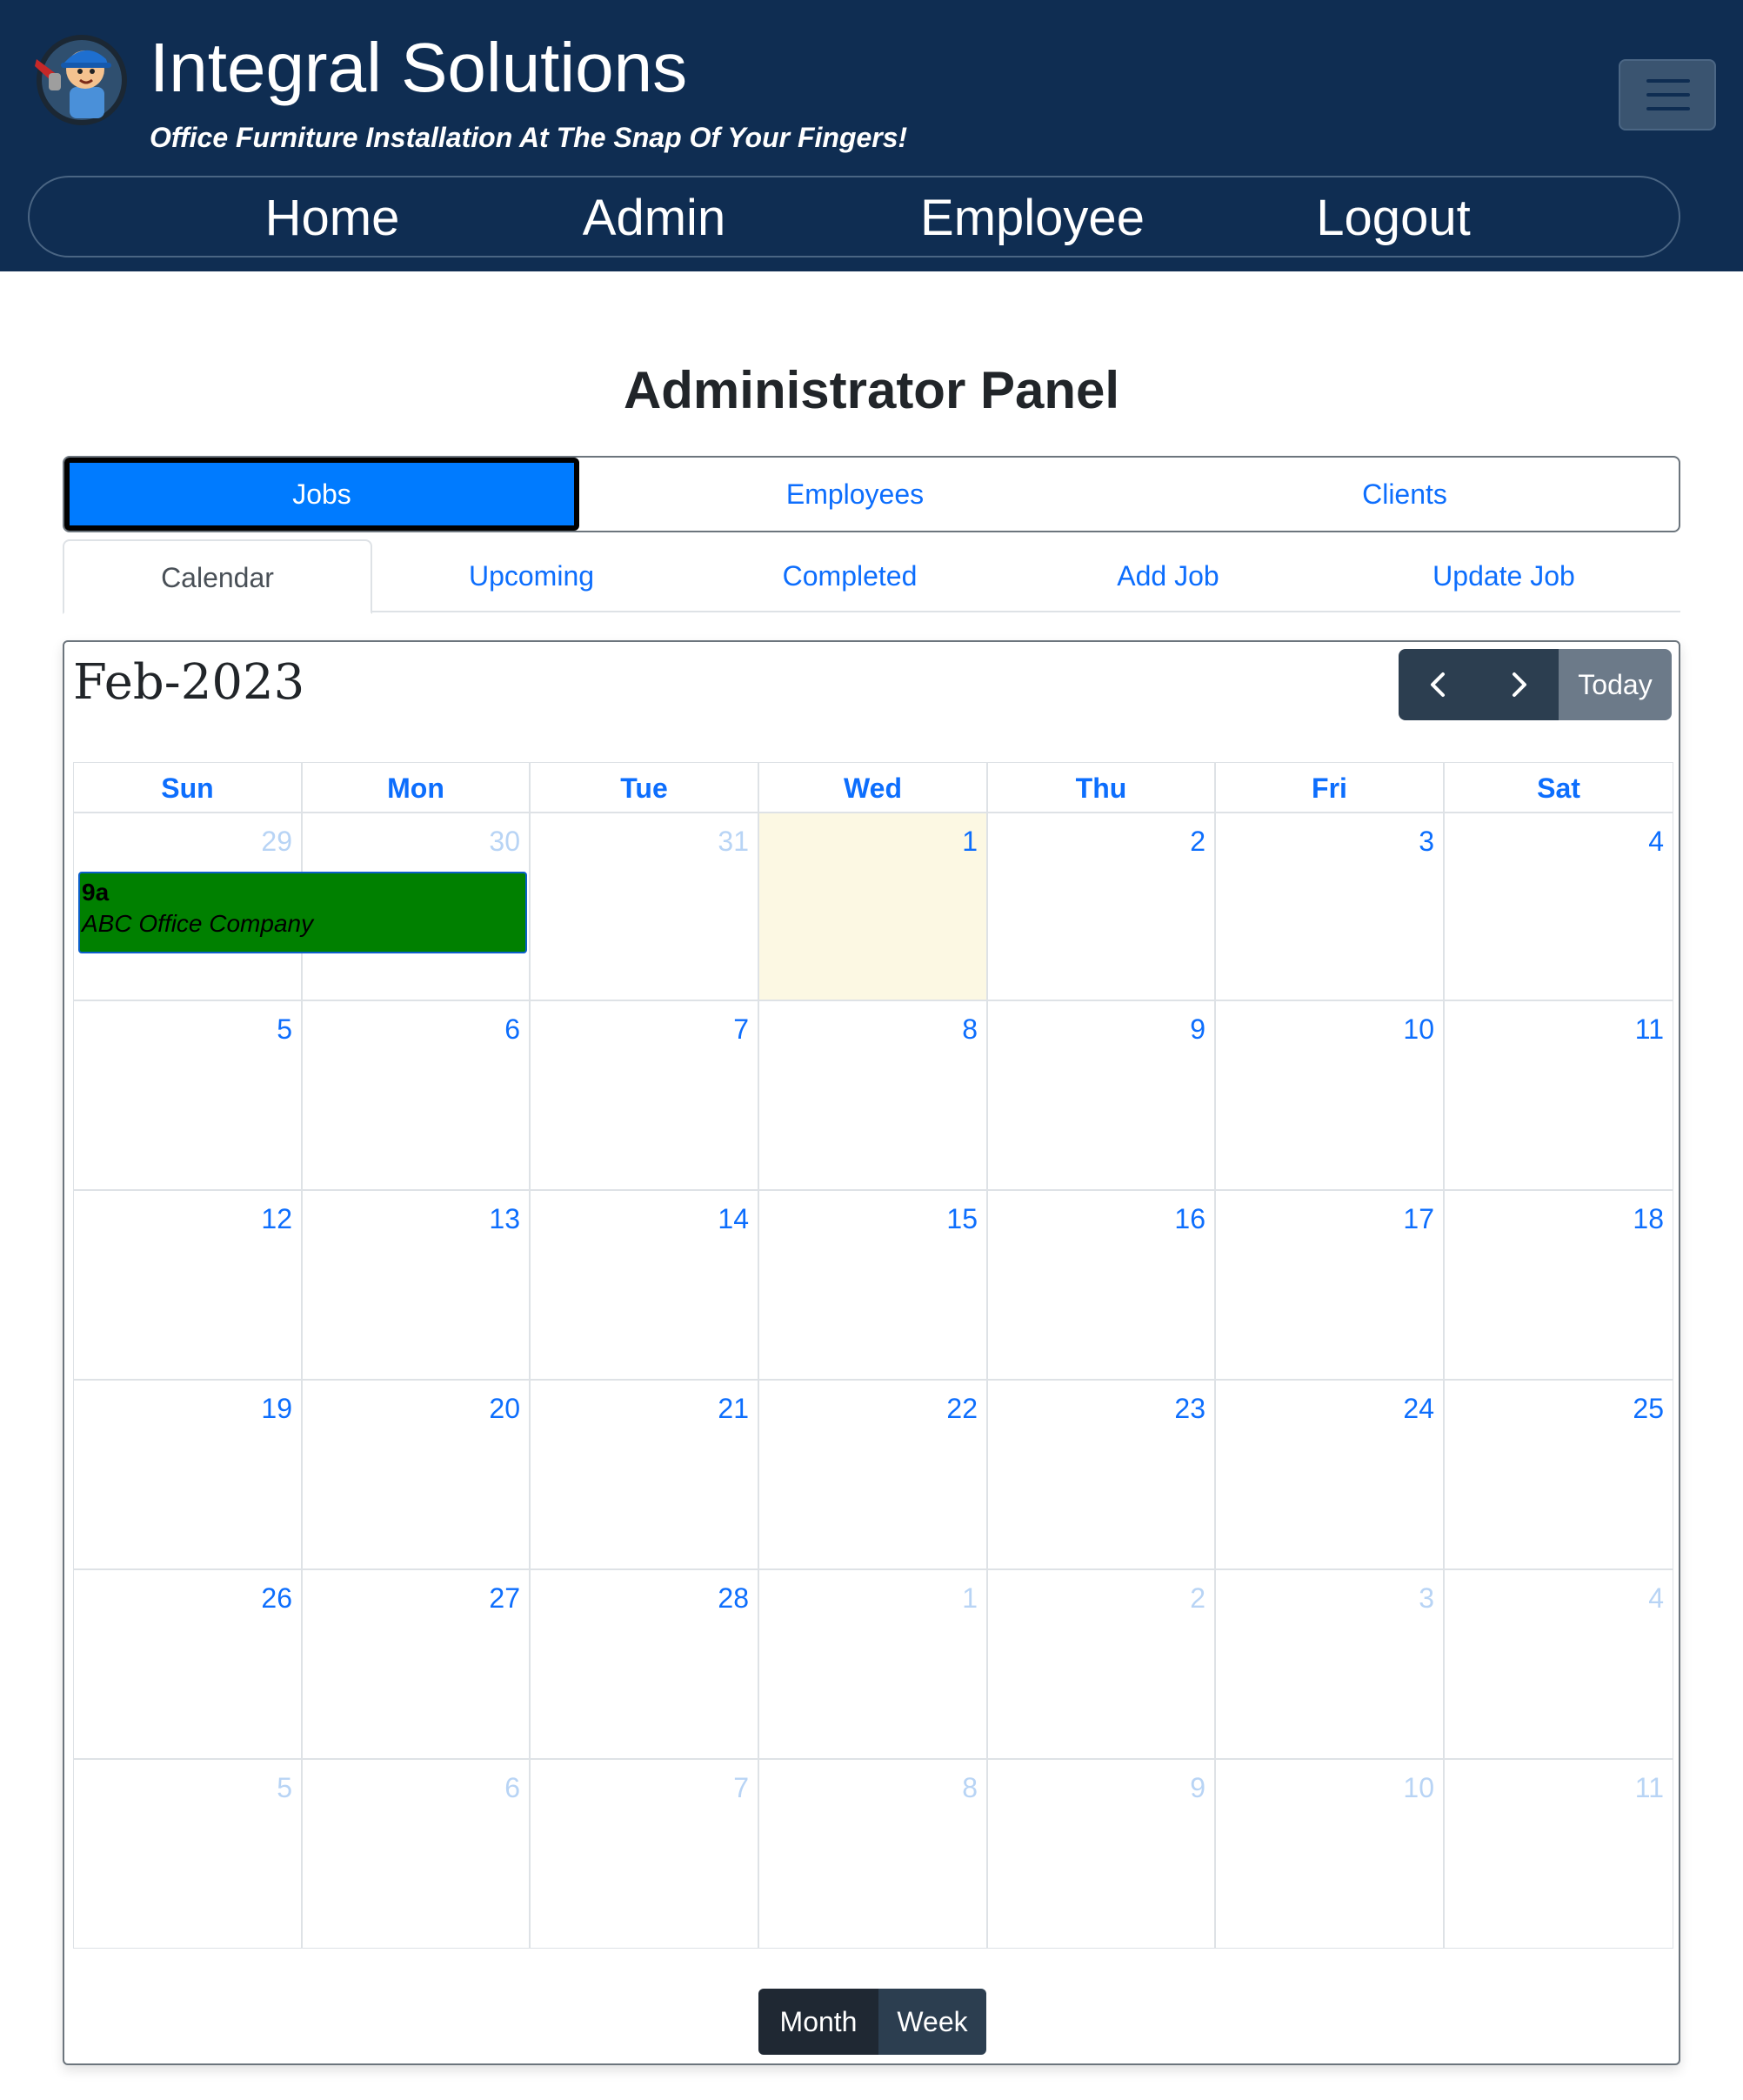 The width and height of the screenshot is (1743, 2100). I want to click on day-cell: 31, so click(644, 907).